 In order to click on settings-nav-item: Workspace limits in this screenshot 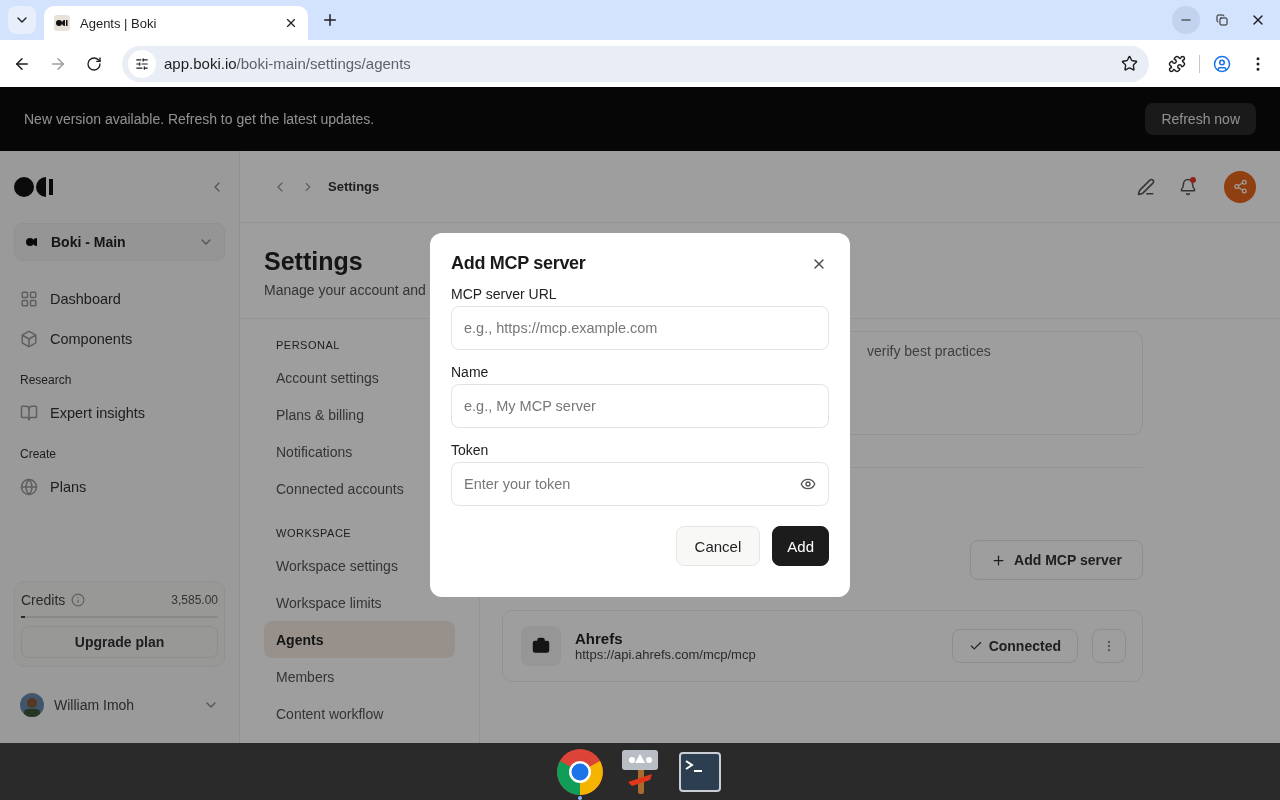, I will do `click(359, 602)`.